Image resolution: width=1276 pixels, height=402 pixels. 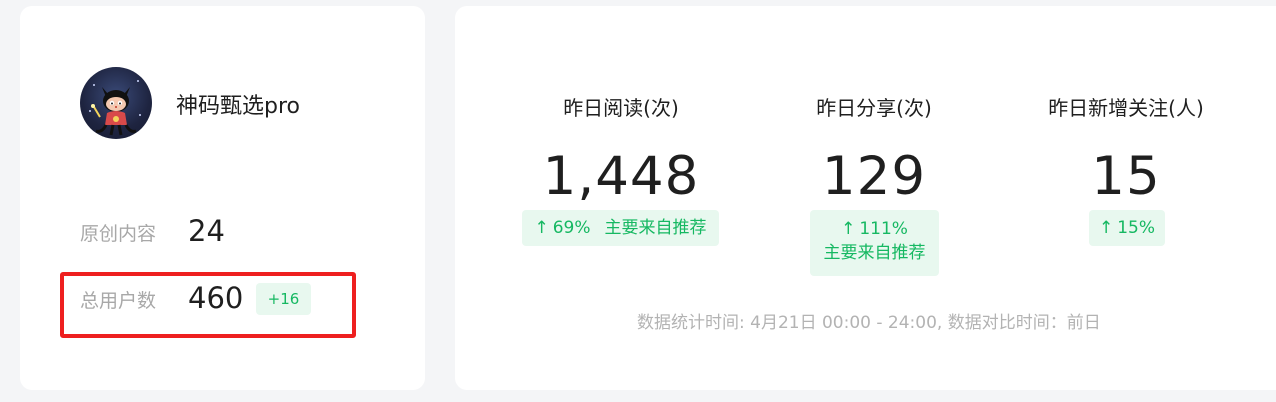 I want to click on metric-change-badge: ↑ 111% 主要来自推荐, so click(x=874, y=243).